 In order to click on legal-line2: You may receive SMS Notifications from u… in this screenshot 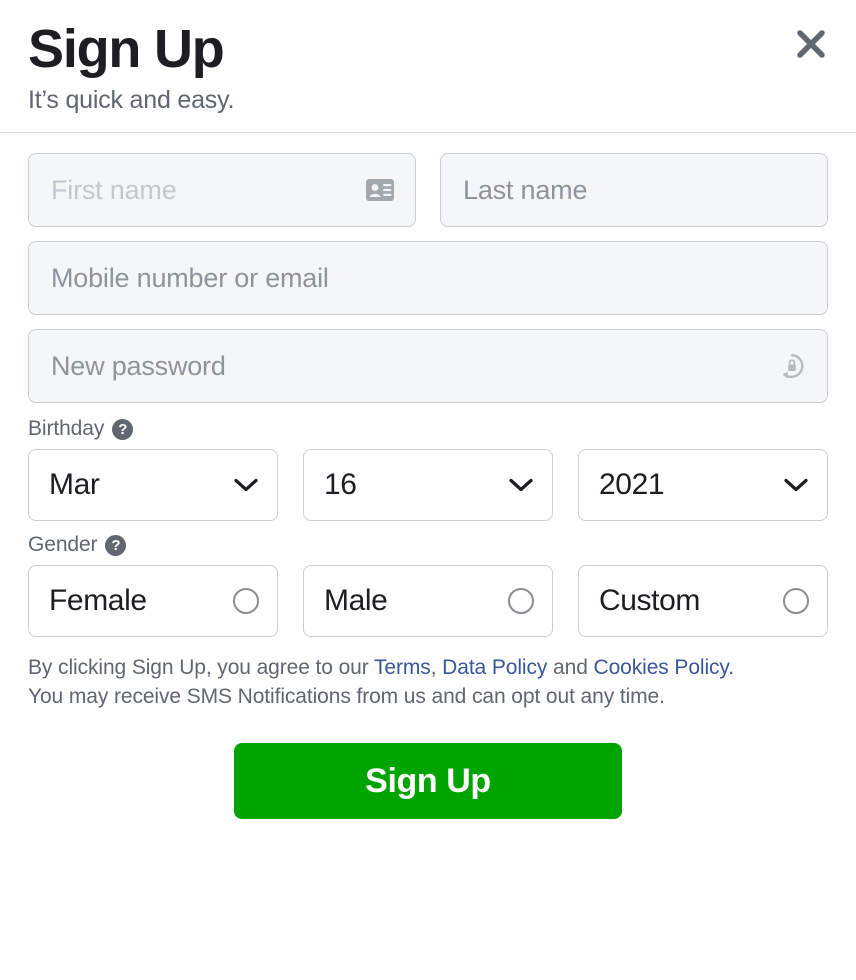, I will do `click(346, 696)`.